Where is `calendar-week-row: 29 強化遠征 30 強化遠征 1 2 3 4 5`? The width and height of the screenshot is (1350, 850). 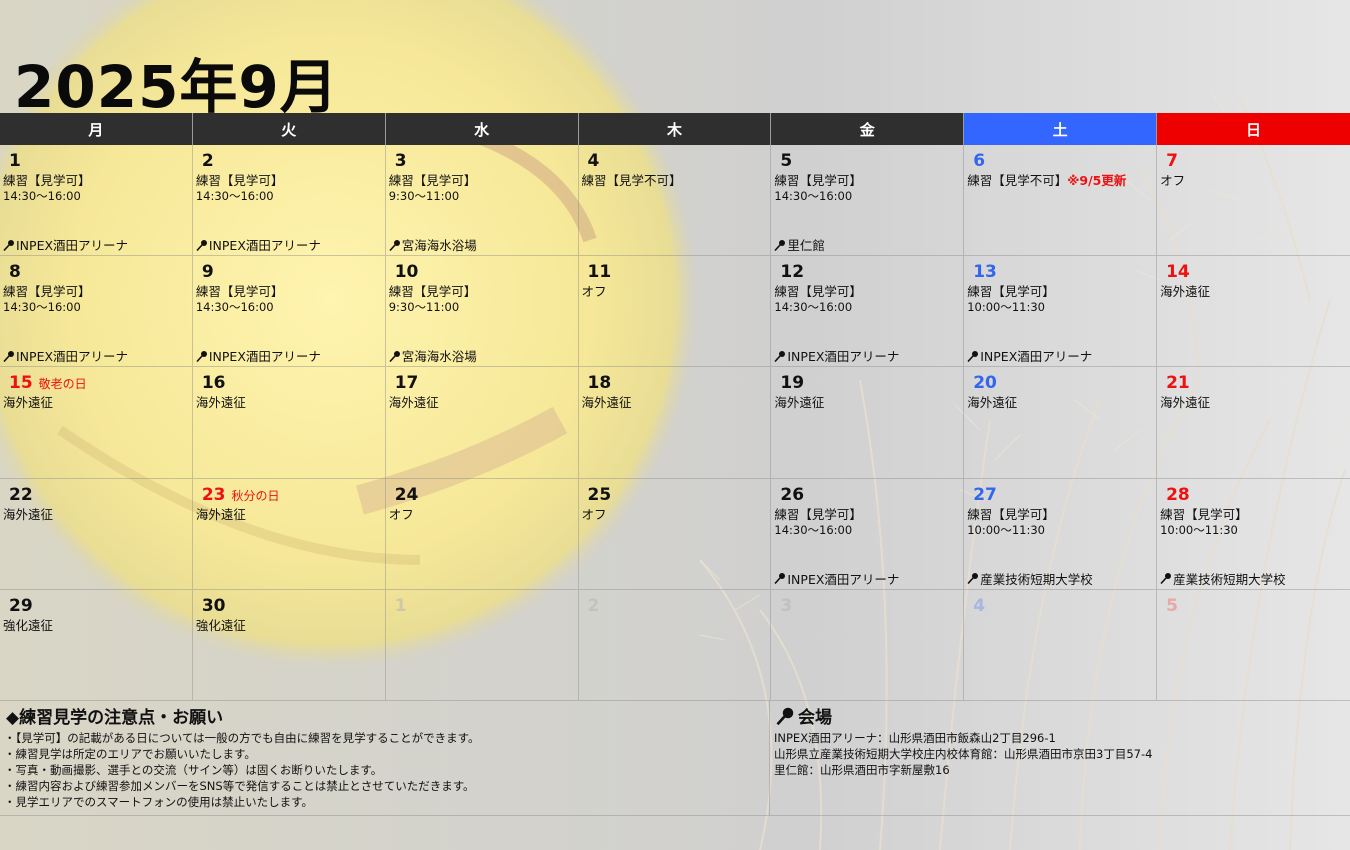
calendar-week-row: 29 強化遠征 30 強化遠征 1 2 3 4 5 is located at coordinates (675, 645).